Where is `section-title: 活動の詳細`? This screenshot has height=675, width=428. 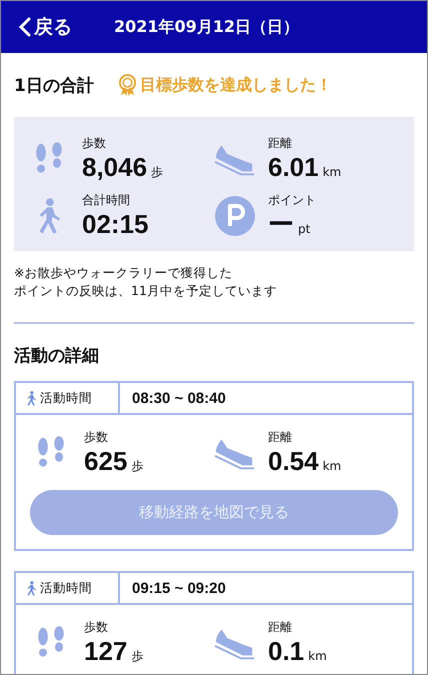
section-title: 活動の詳細 is located at coordinates (57, 356).